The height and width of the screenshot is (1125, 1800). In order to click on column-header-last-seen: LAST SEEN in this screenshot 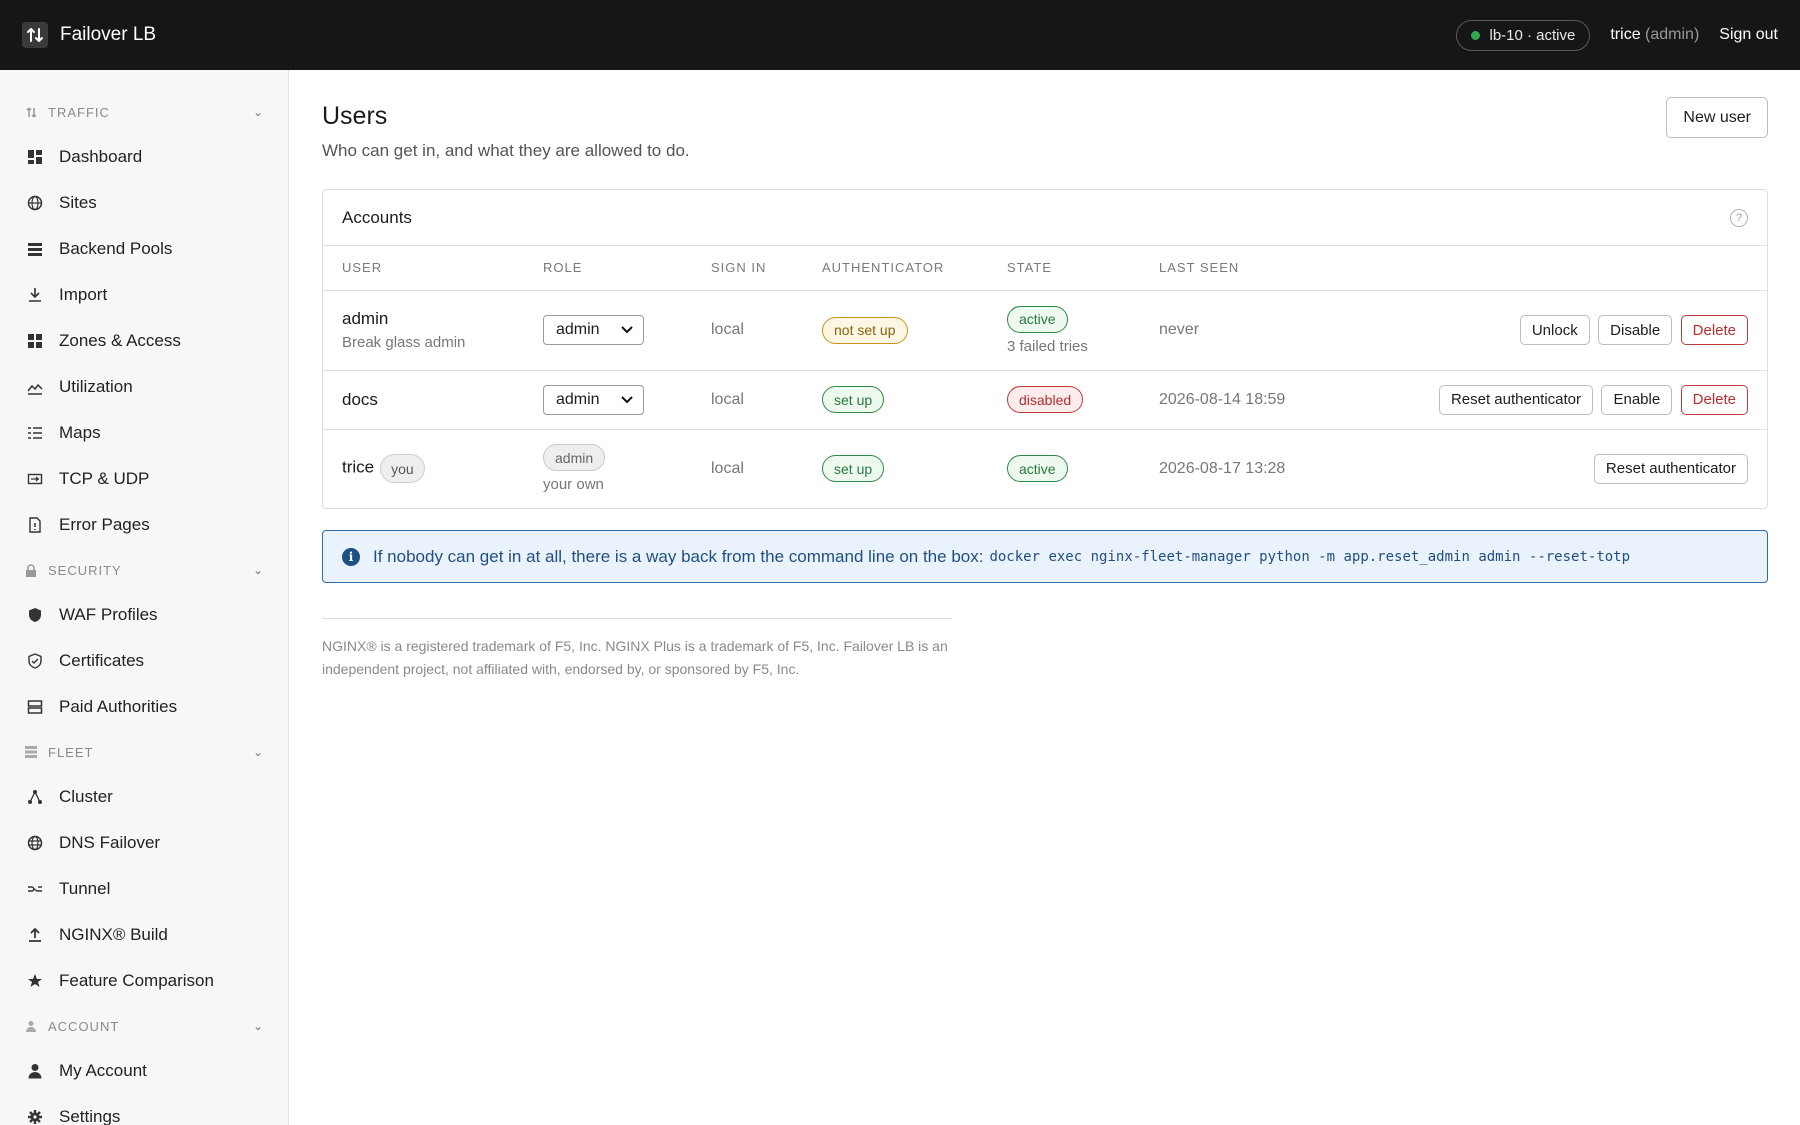, I will do `click(1269, 268)`.